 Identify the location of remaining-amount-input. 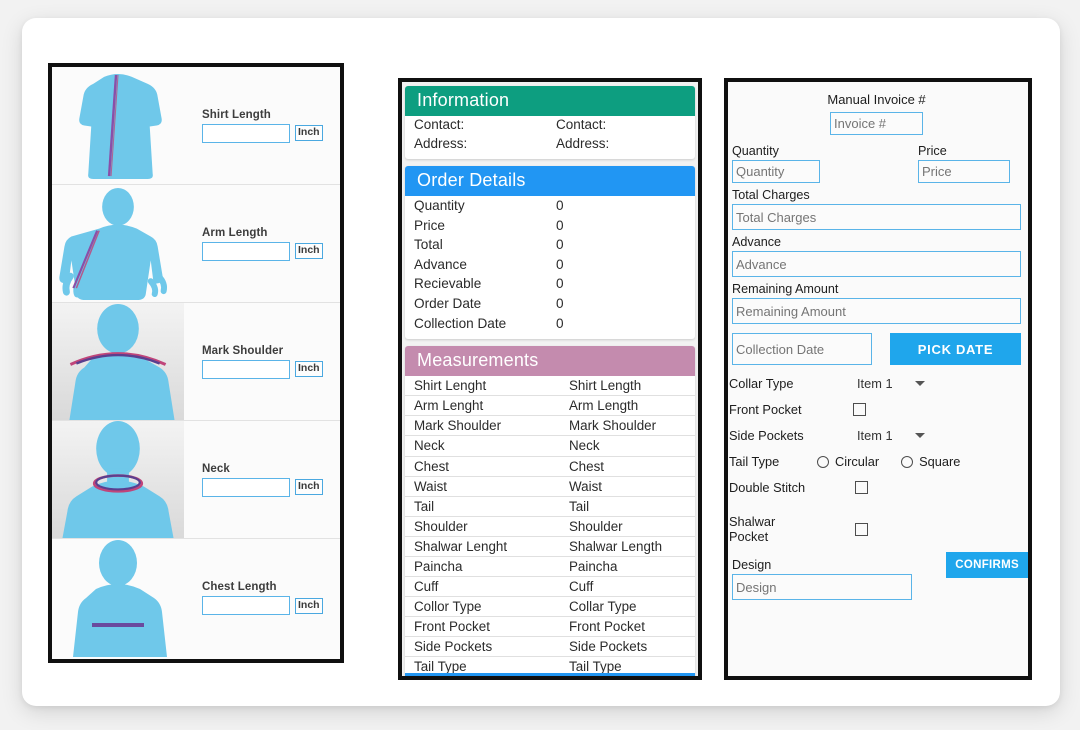
(876, 311).